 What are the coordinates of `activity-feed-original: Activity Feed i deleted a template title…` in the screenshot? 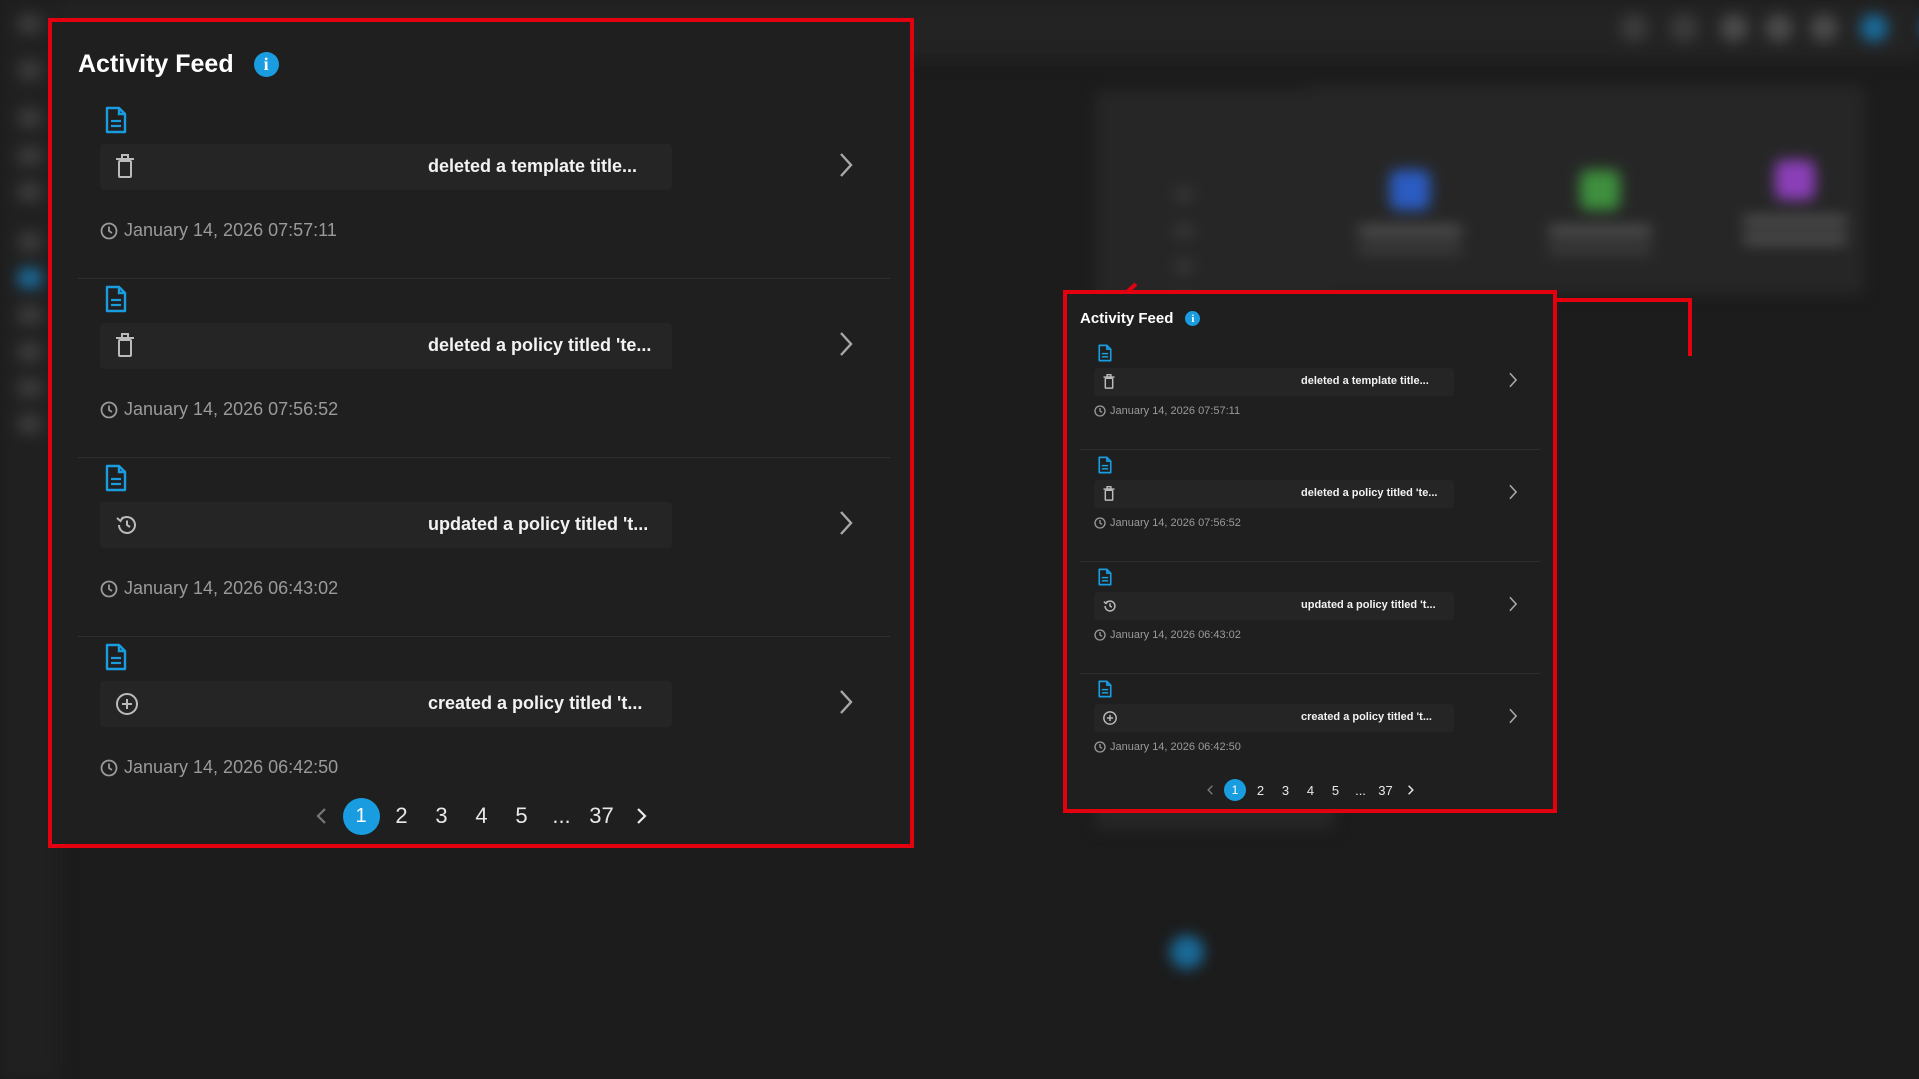 It's located at (1310, 551).